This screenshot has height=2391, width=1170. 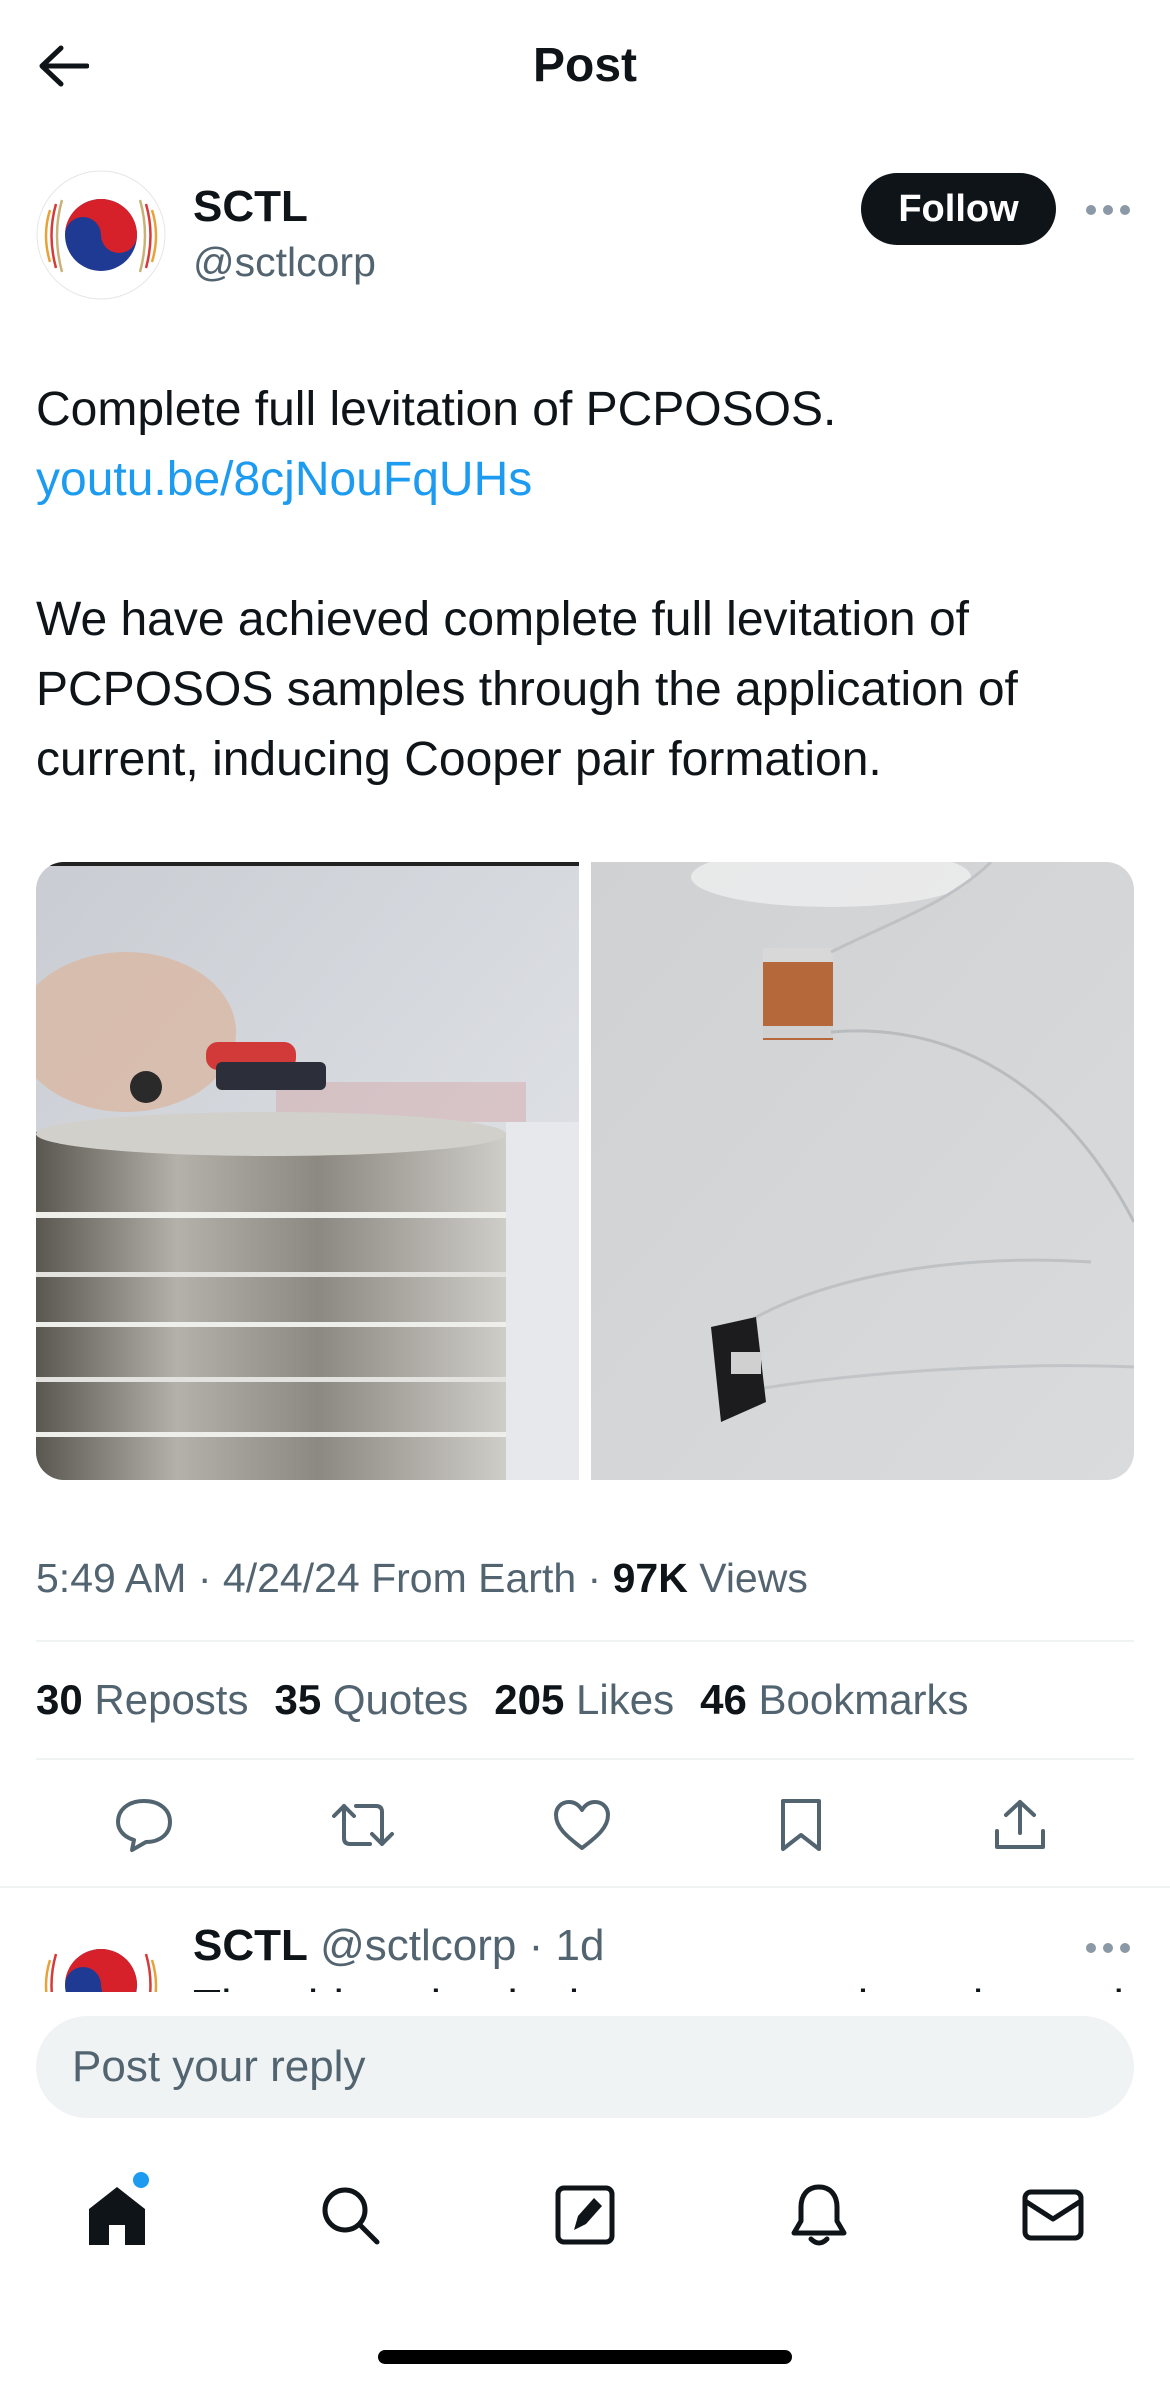 I want to click on post-meta: 5:49 AM · 4/24/24 From Earth · 97K Views, so click(x=422, y=1578).